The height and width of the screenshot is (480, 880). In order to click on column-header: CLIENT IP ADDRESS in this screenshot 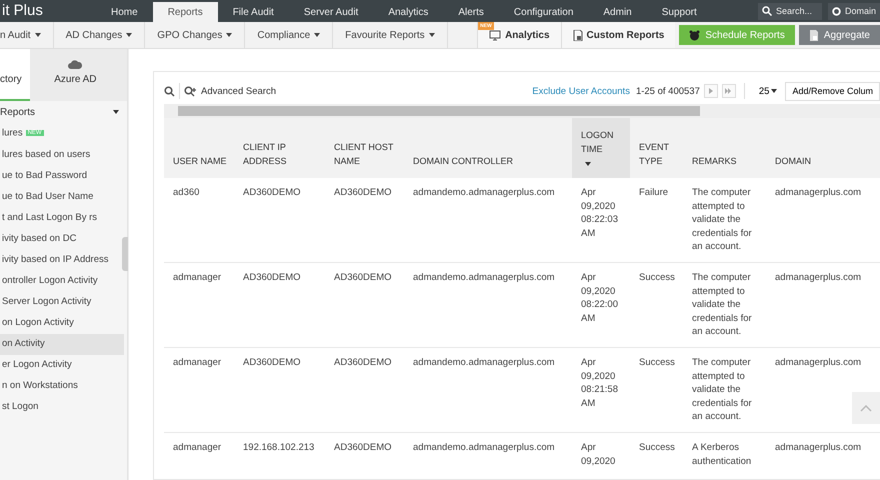, I will do `click(279, 148)`.